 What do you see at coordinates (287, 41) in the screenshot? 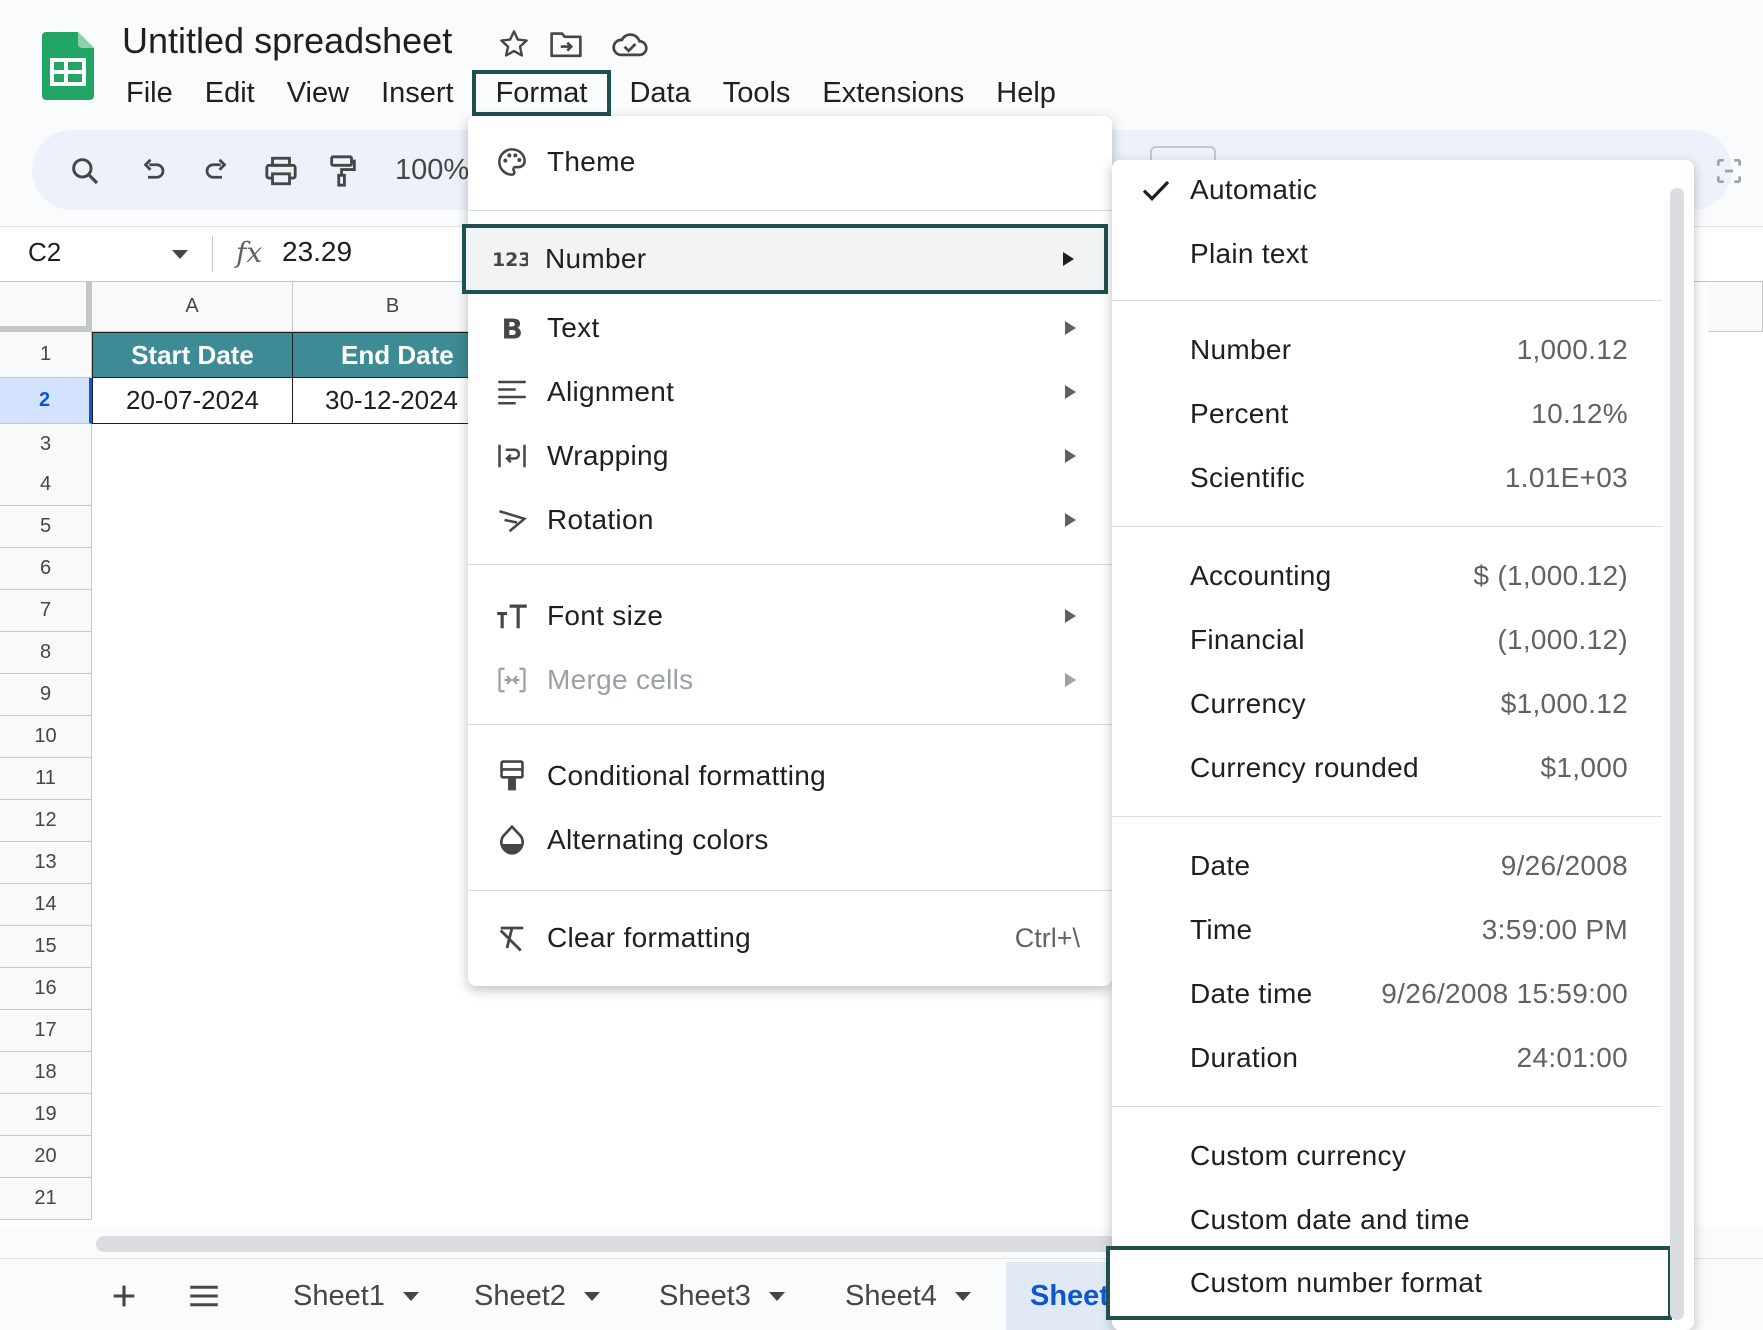
I see `document-title: Untitled spreadsheet` at bounding box center [287, 41].